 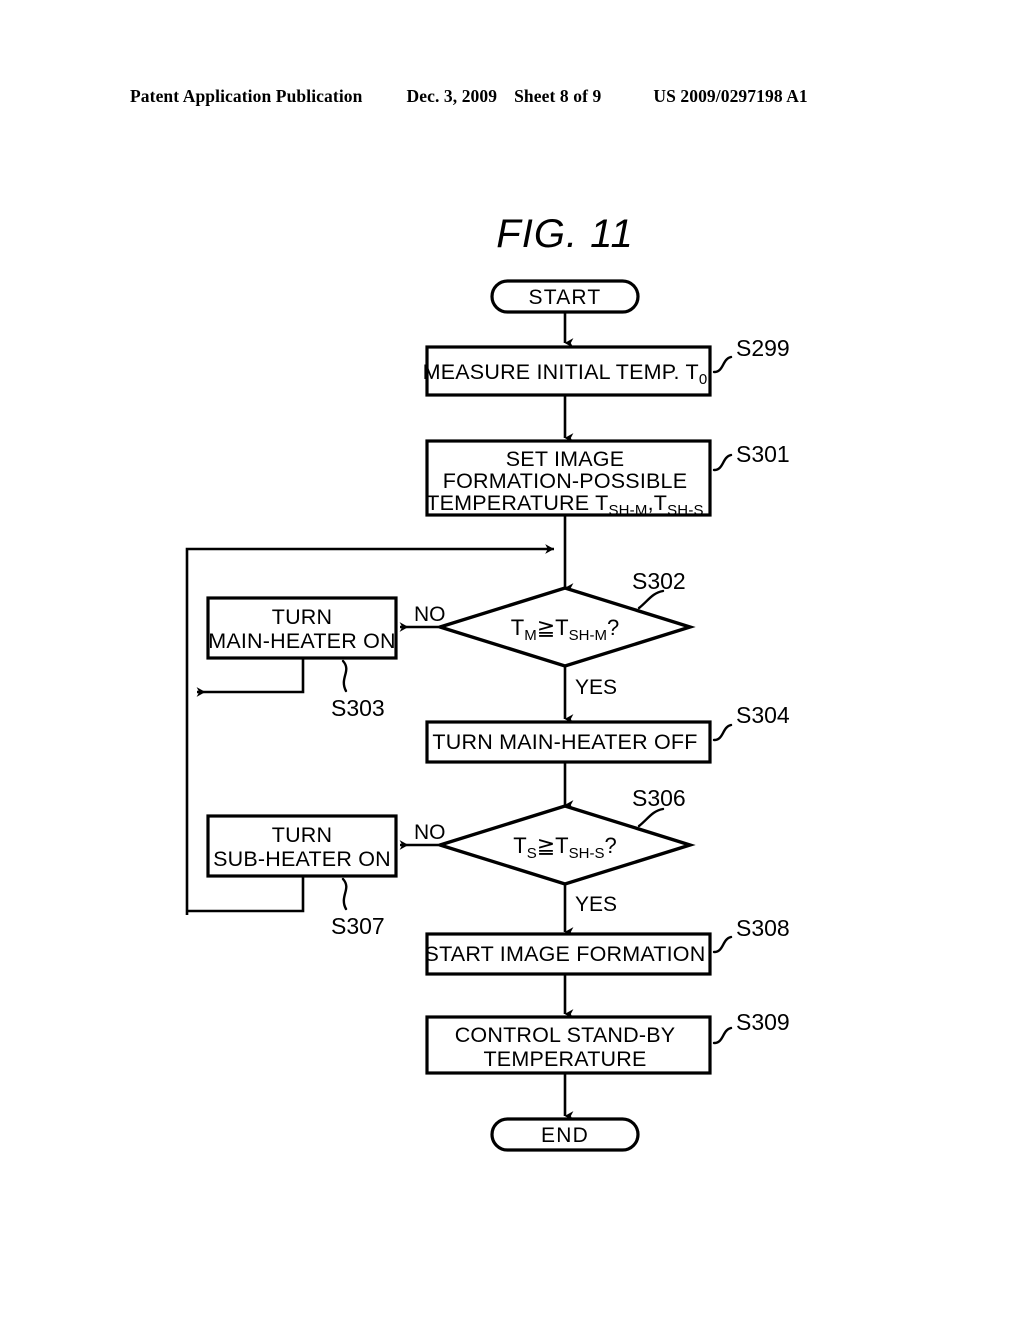 I want to click on s301-step-label: S301, so click(x=763, y=454).